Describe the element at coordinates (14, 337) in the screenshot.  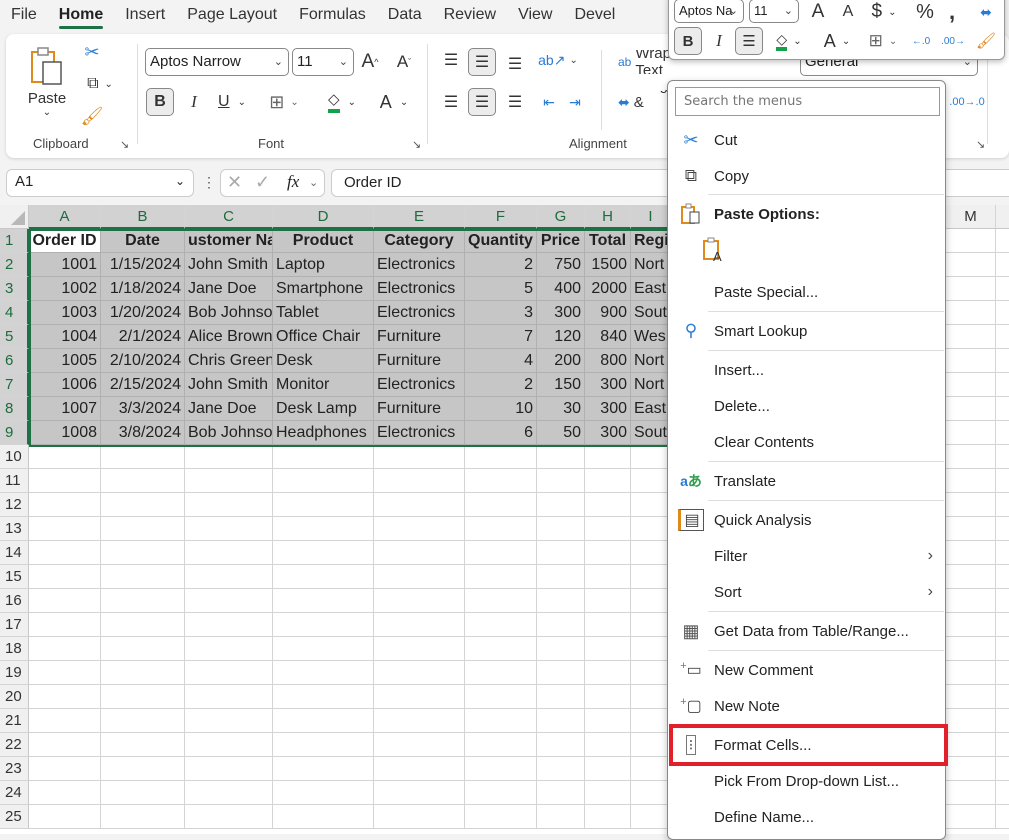
I see `row-header: 5` at that location.